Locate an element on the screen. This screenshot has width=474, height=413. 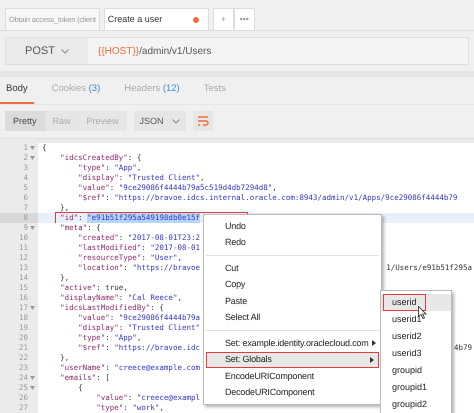
menu-item: Undo is located at coordinates (292, 226).